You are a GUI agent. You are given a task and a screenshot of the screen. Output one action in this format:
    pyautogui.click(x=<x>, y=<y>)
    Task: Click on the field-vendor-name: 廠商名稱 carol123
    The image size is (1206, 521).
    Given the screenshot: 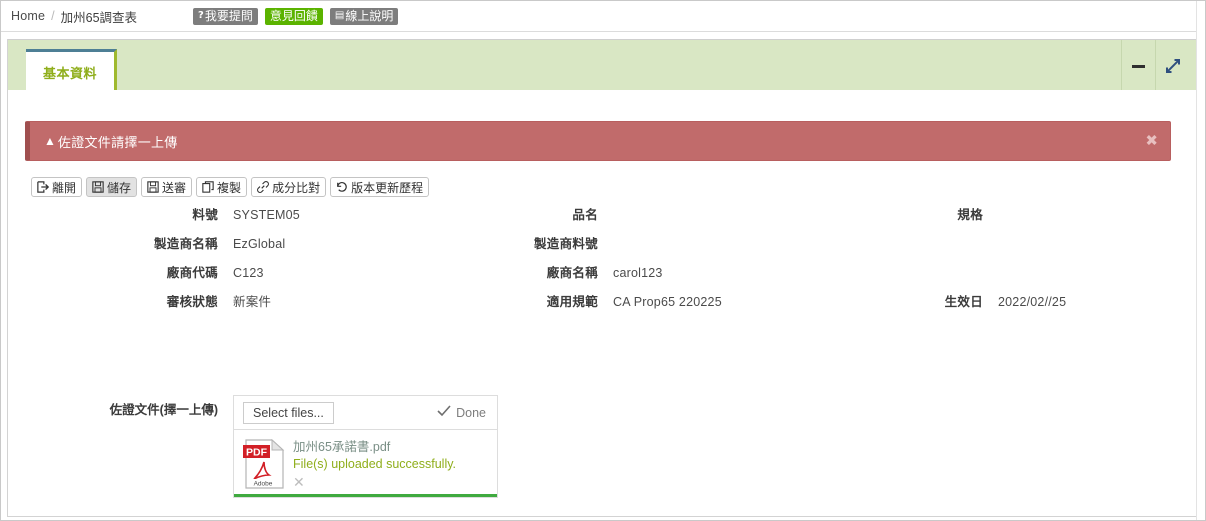 What is the action you would take?
    pyautogui.click(x=608, y=271)
    